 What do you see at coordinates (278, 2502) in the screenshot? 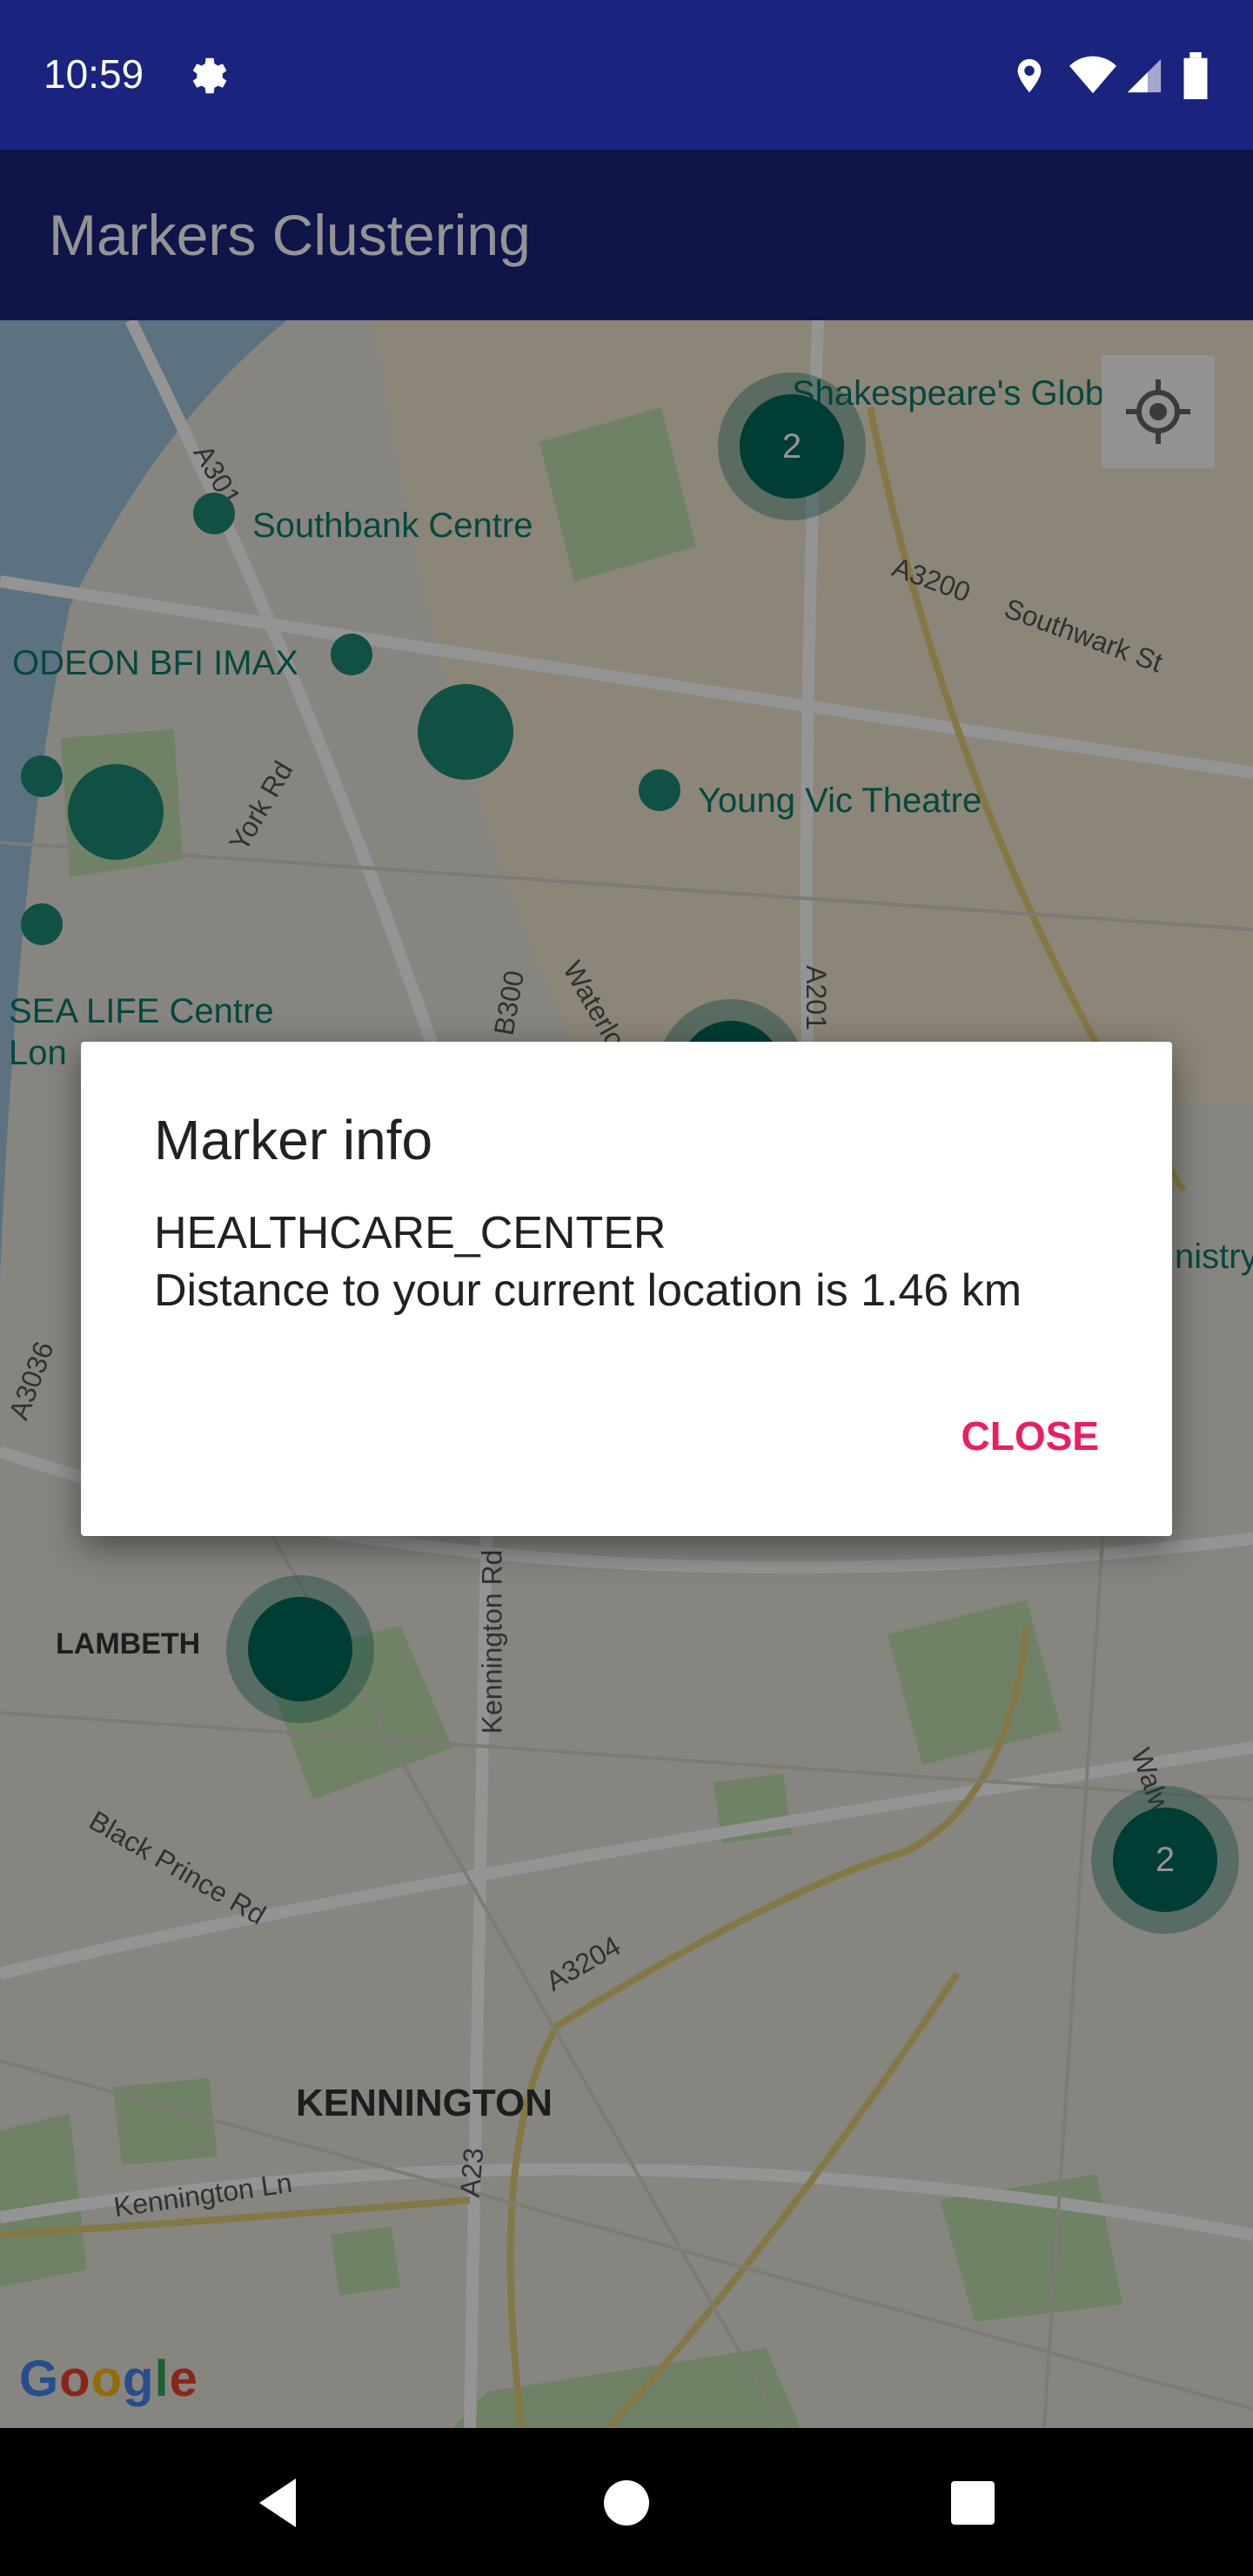
I see `back-icon` at bounding box center [278, 2502].